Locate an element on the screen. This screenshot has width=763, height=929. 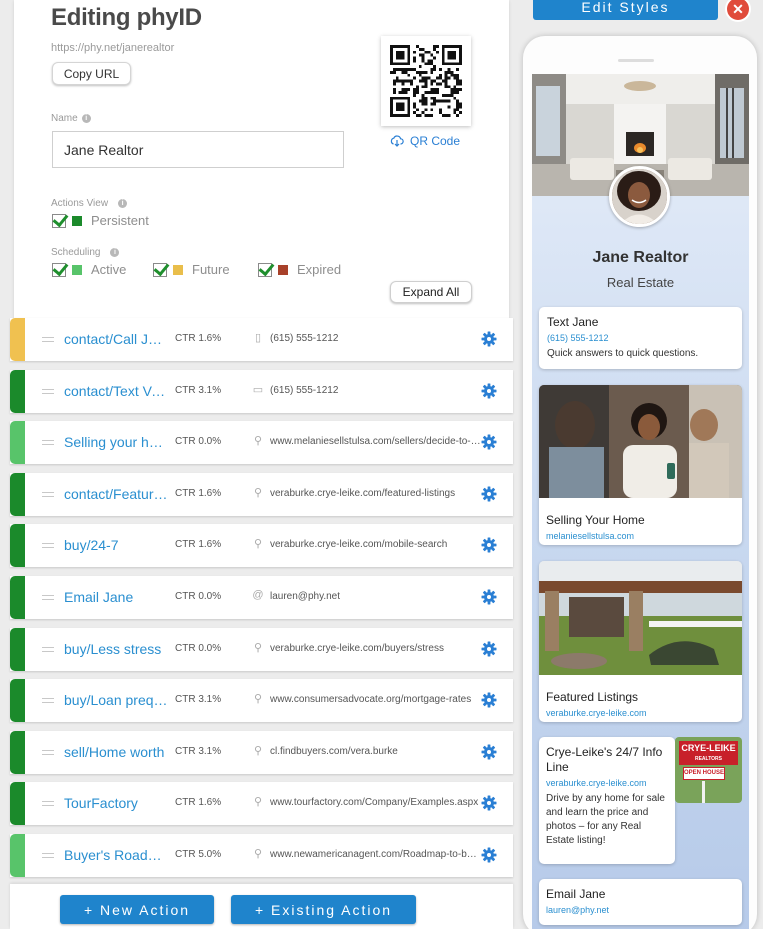
page-url: https://phy.net/janerealtor is located at coordinates (112, 48).